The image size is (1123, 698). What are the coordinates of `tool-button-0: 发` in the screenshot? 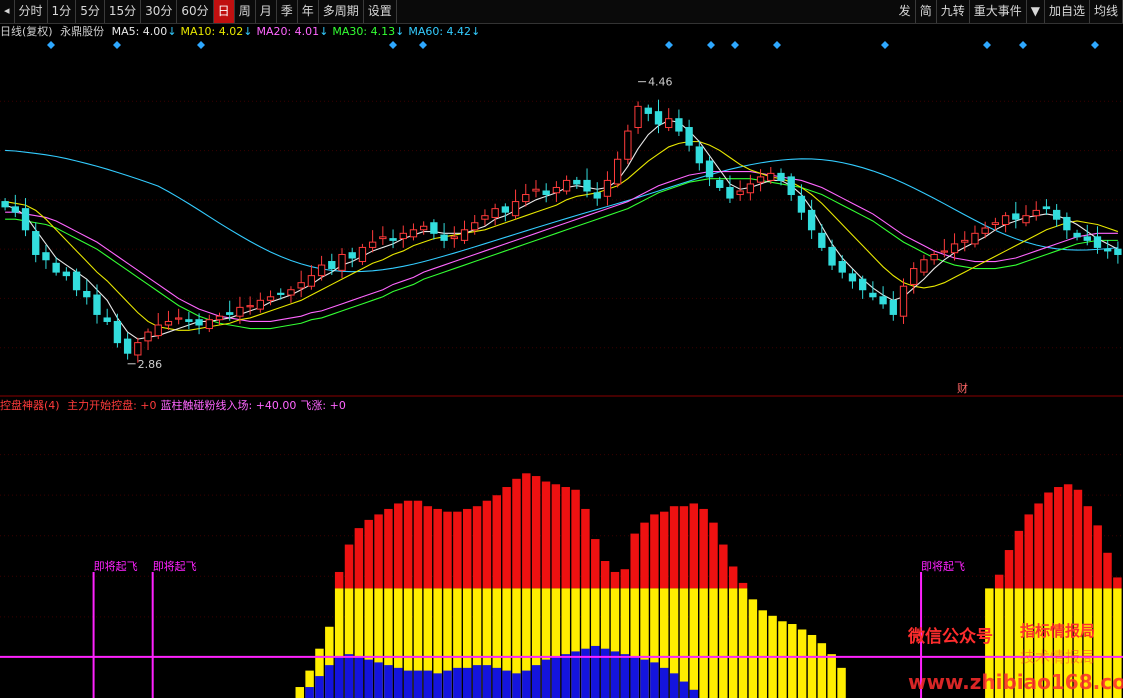 It's located at (905, 11).